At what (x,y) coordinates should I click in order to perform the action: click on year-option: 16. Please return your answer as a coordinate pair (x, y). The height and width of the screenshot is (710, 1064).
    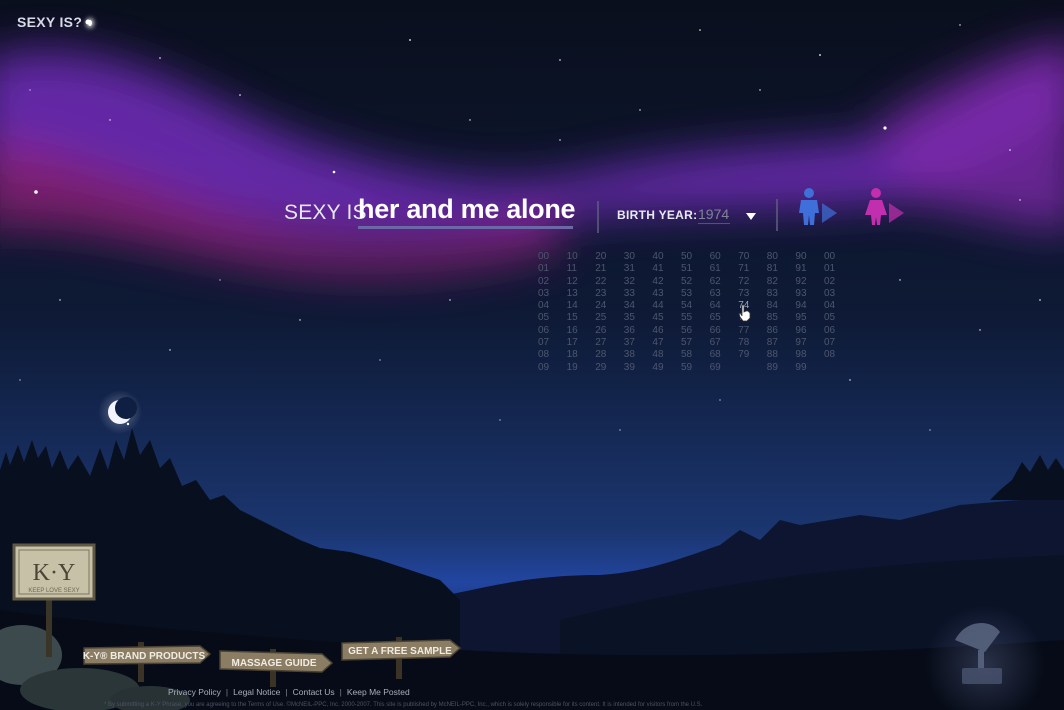
    Looking at the image, I should click on (578, 331).